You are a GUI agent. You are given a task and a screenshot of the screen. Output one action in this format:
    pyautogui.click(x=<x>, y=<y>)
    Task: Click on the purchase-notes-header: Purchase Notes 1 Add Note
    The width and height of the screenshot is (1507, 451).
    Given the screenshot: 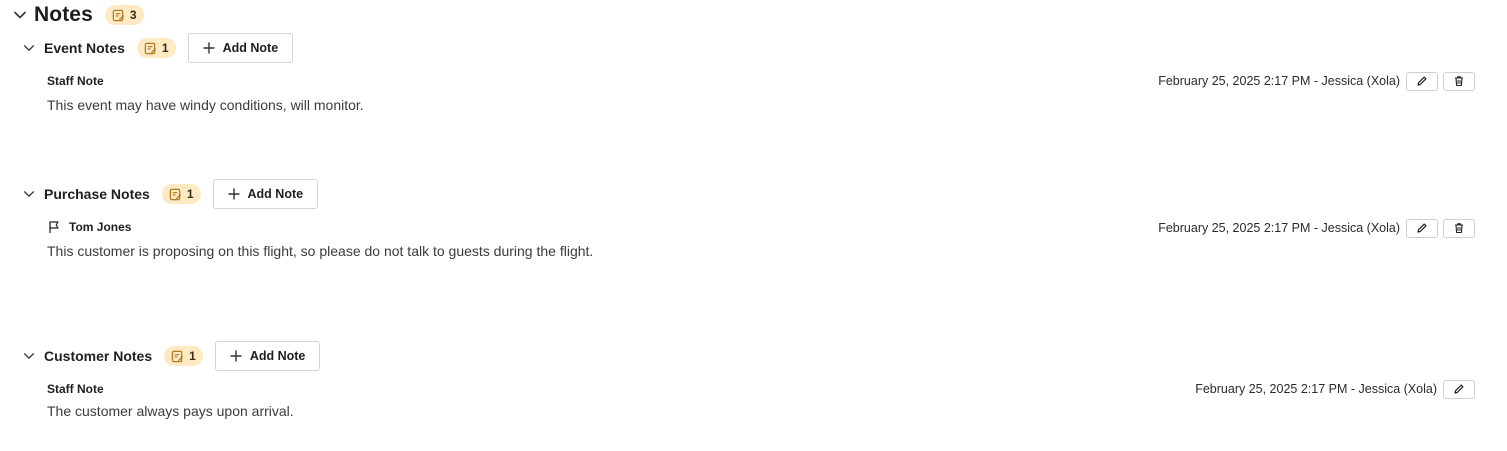 What is the action you would take?
    pyautogui.click(x=170, y=194)
    